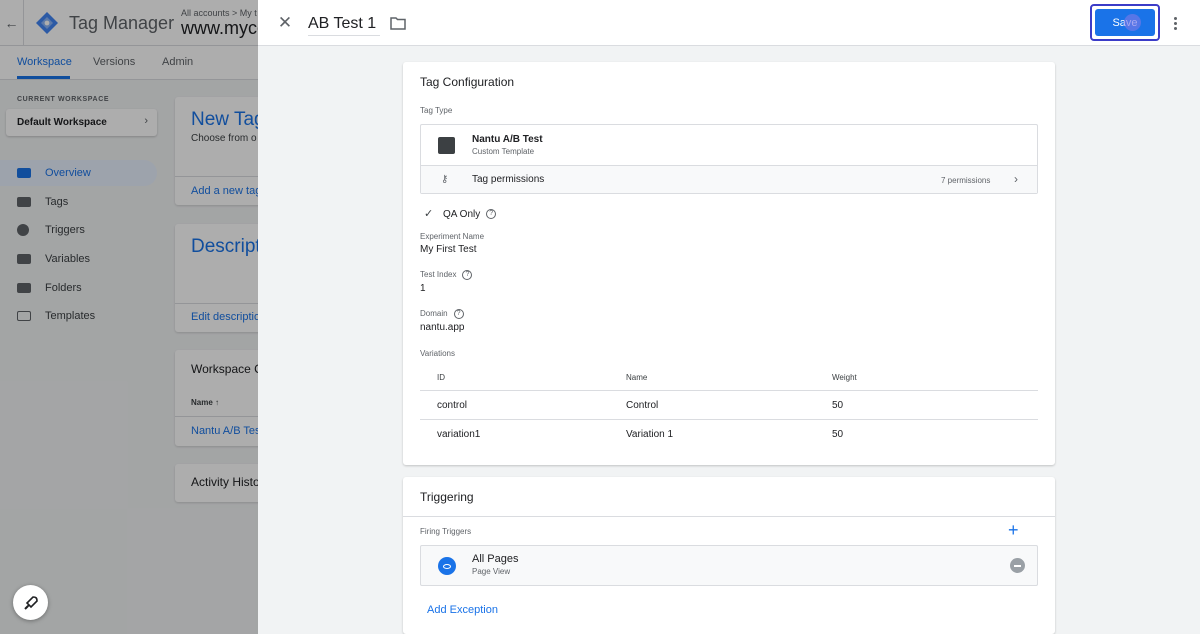  I want to click on triggering-title: Triggering, so click(447, 497).